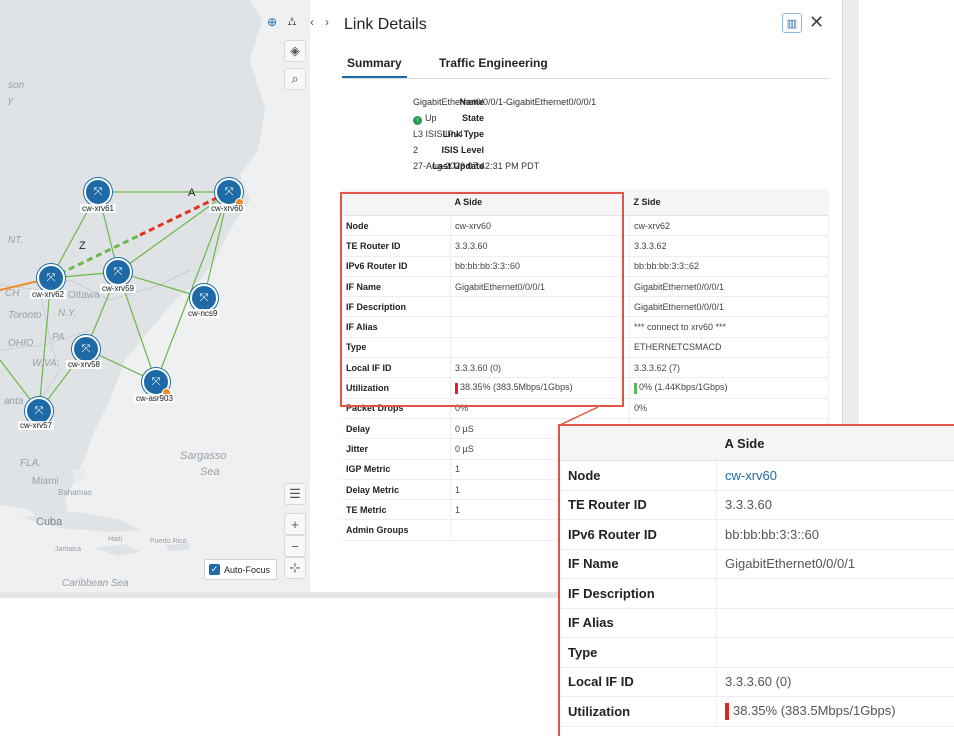 The image size is (954, 736). Describe the element at coordinates (25, 315) in the screenshot. I see `map-label-toronto: Toronto` at that location.